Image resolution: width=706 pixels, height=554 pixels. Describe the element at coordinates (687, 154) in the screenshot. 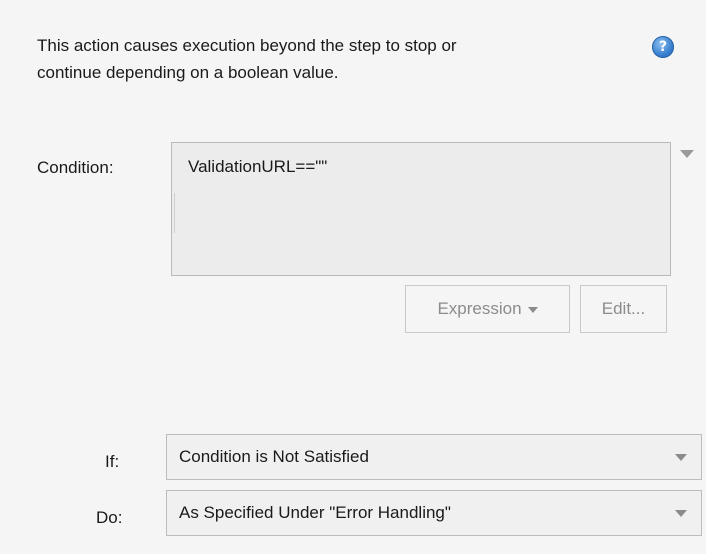

I see `condition-menu-dropdown-icon` at that location.